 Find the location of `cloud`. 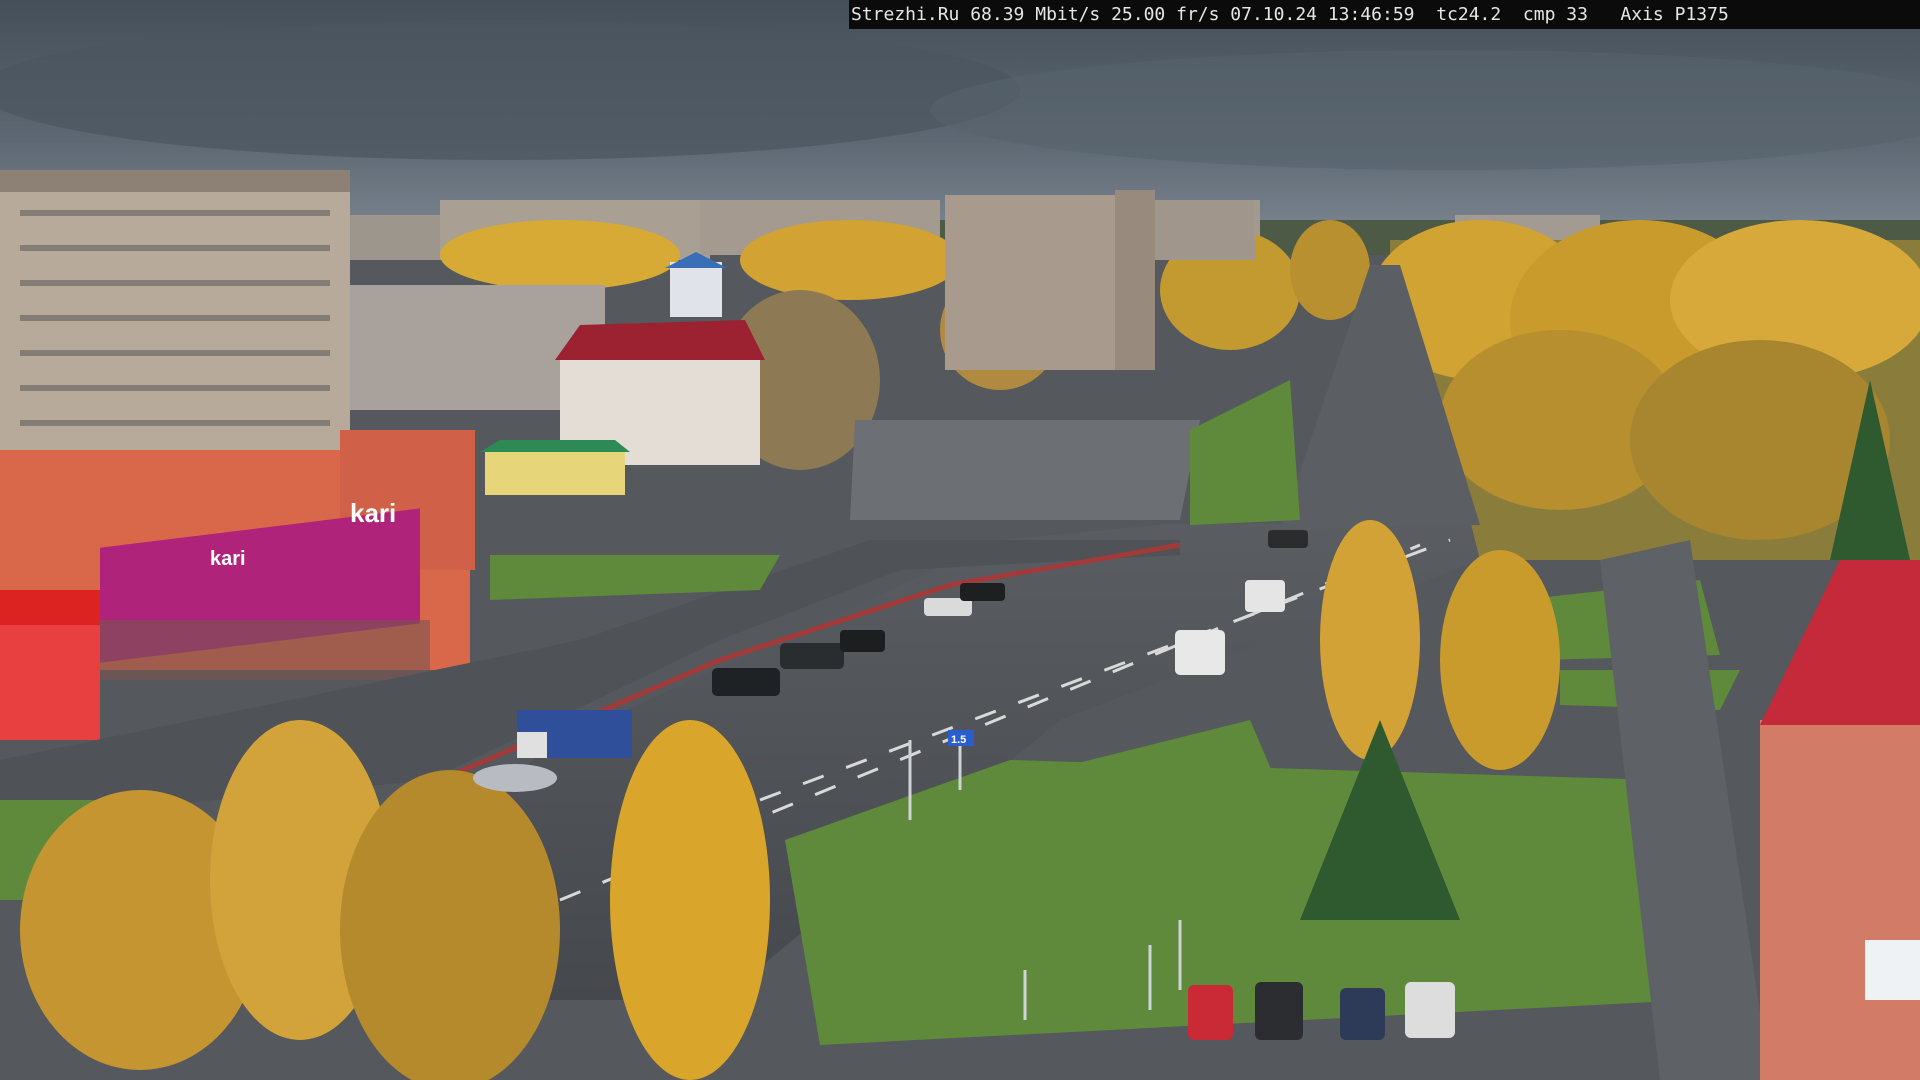

cloud is located at coordinates (510, 90).